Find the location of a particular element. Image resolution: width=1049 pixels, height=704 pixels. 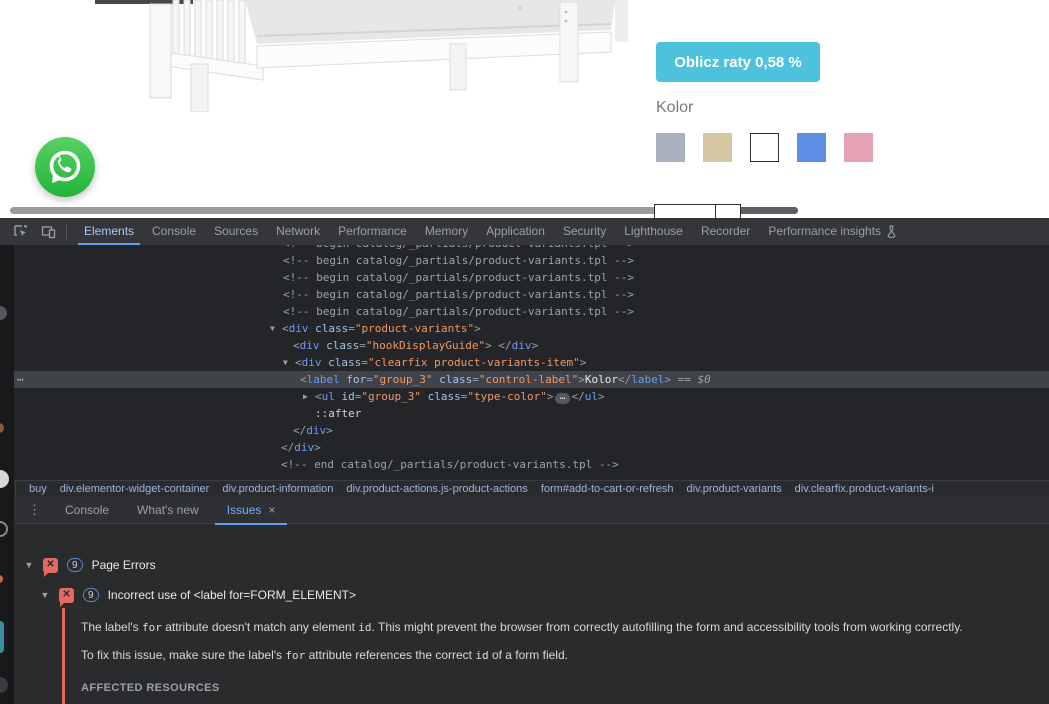

text: attribute references the correct is located at coordinates (390, 655).